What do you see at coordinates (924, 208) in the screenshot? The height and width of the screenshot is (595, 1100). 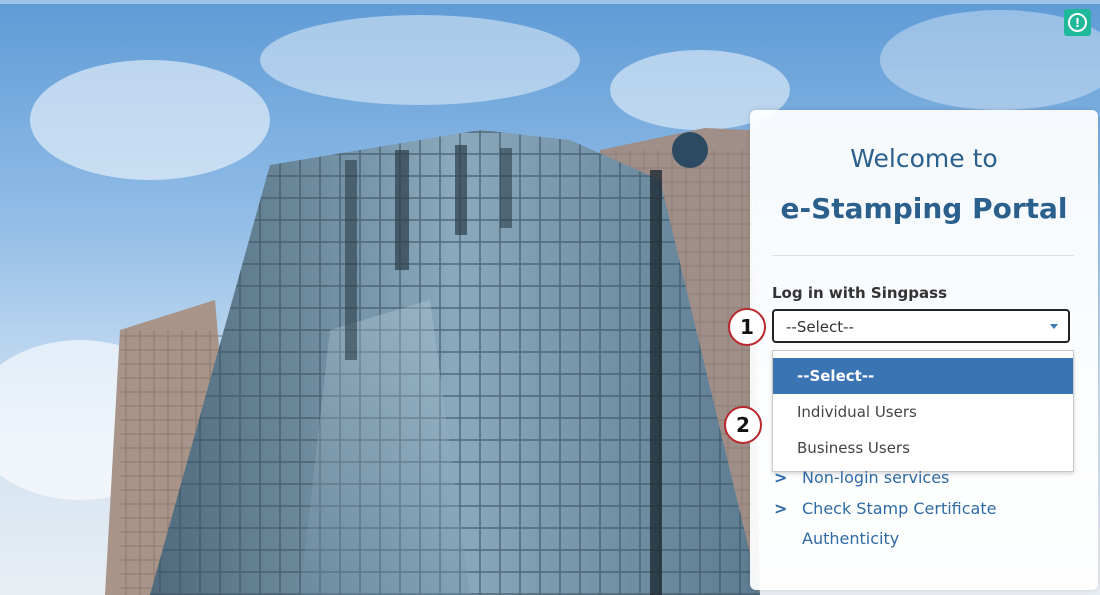 I see `portal-title: e-Stamping Portal` at bounding box center [924, 208].